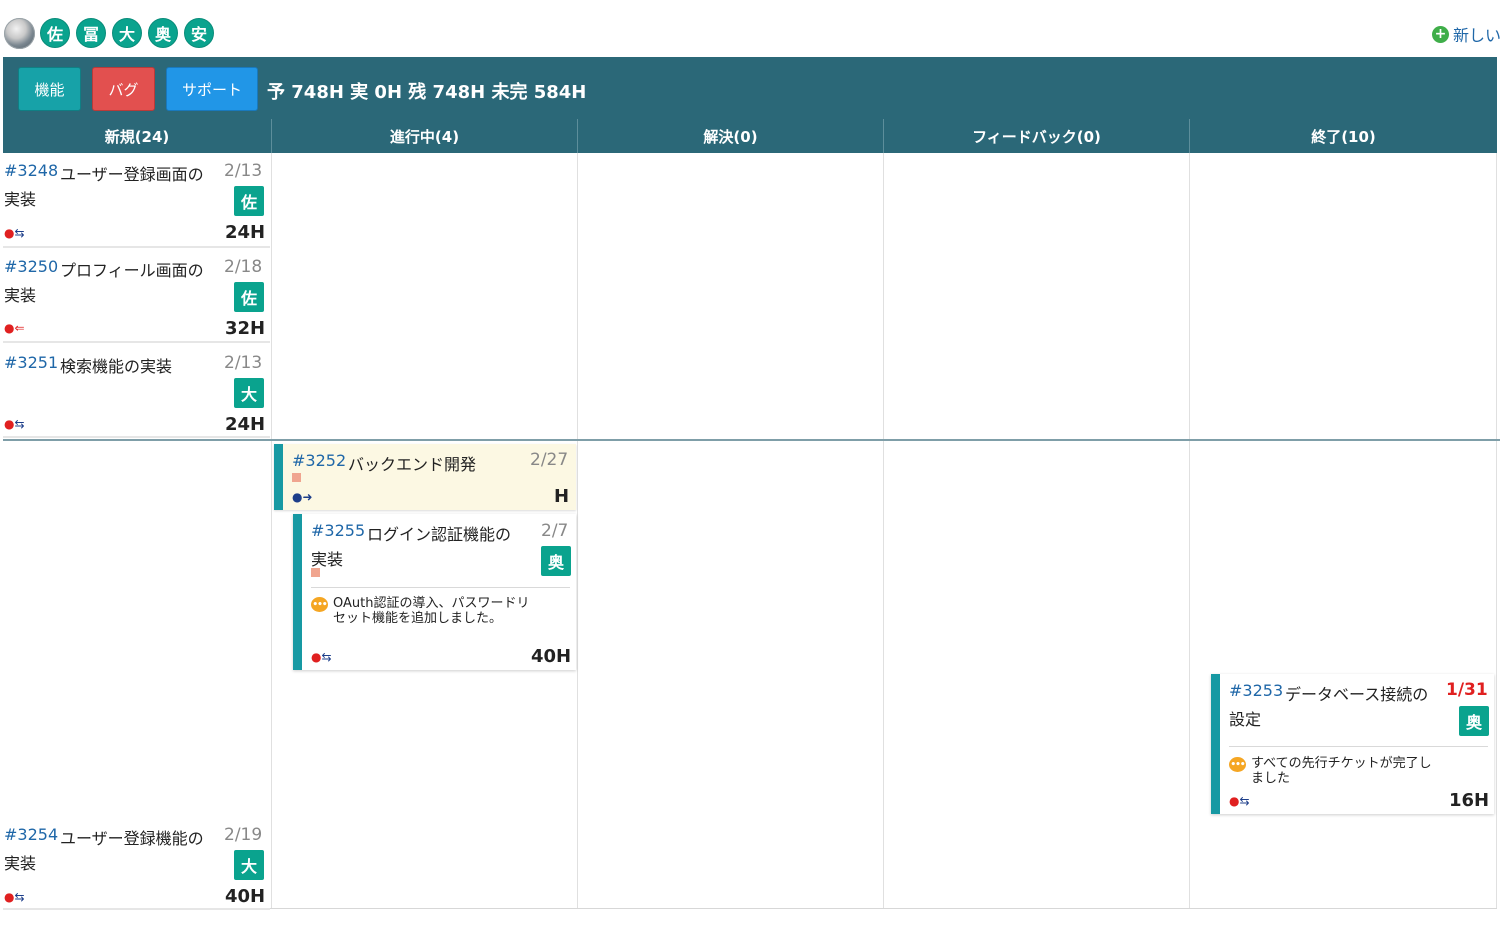 The image size is (1500, 930). I want to click on member-filter: 佐 冨 大 奥 安, so click(112, 33).